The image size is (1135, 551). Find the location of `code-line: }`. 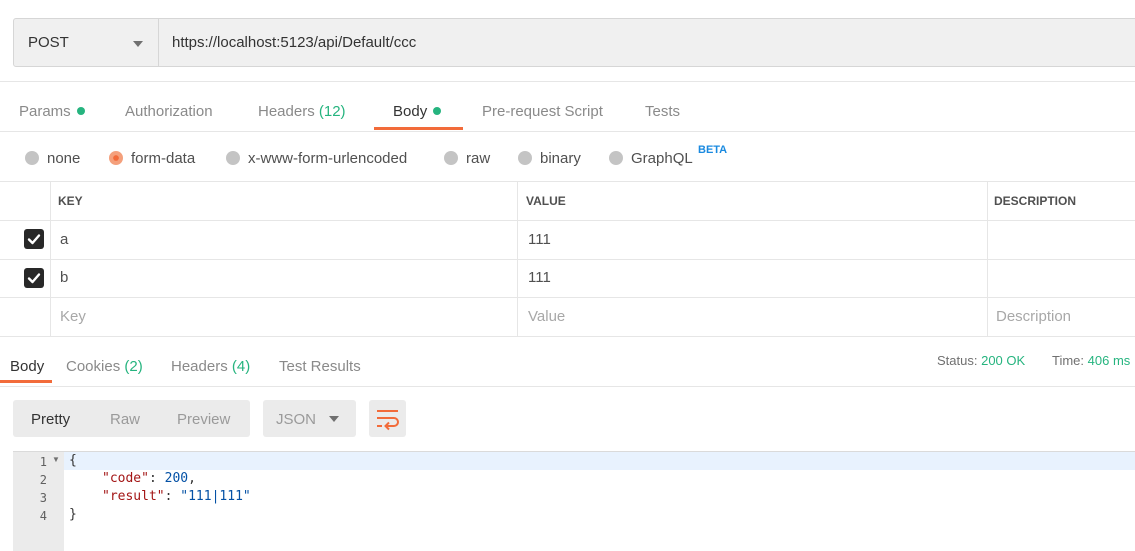

code-line: } is located at coordinates (73, 514).